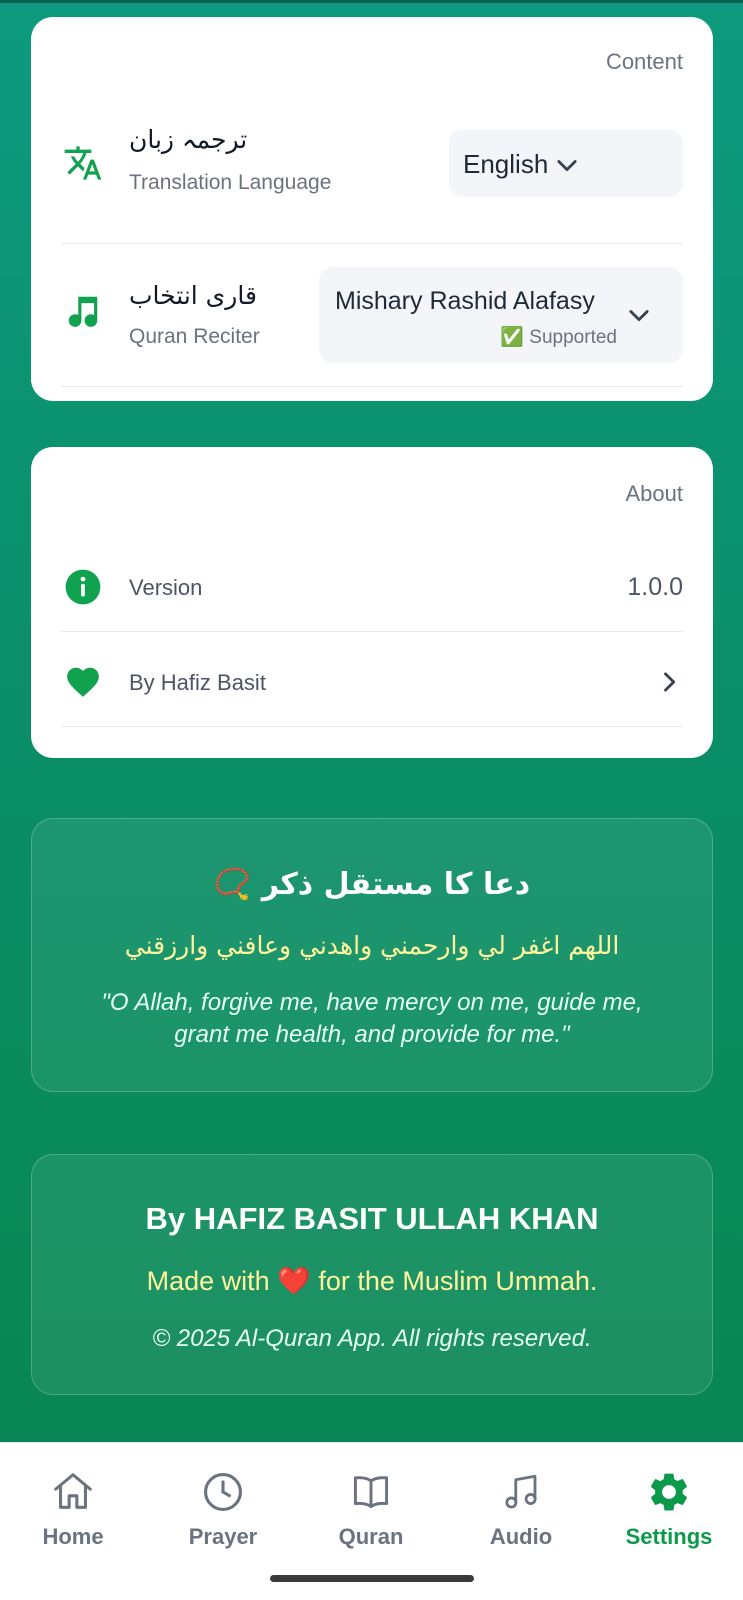  I want to click on nav-home: Home, so click(73, 1509).